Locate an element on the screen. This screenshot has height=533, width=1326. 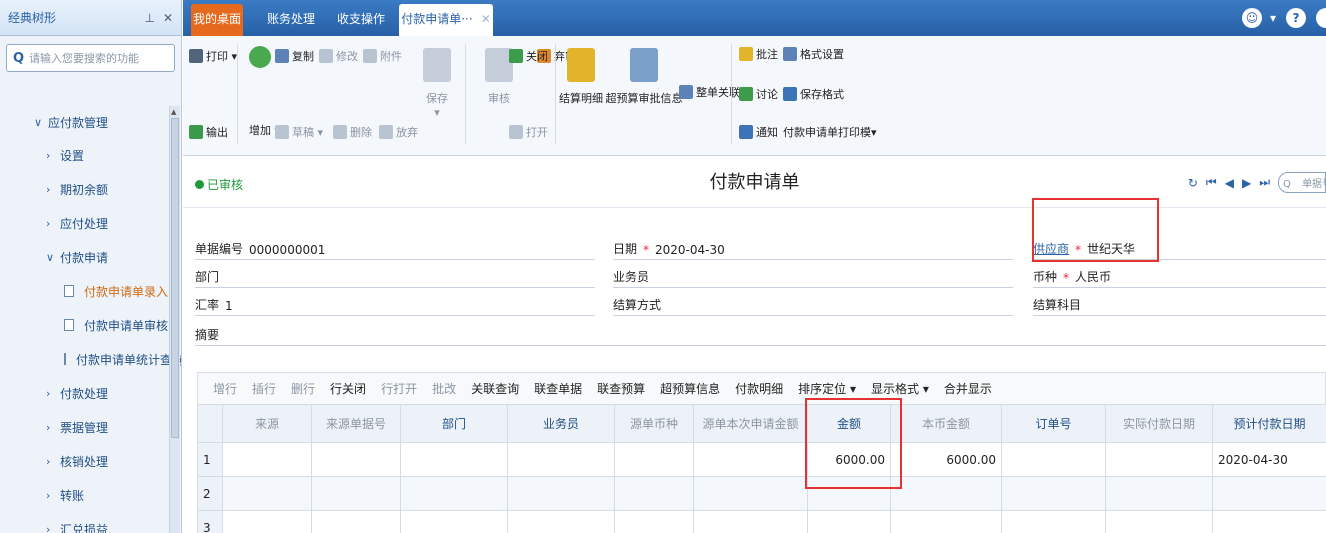
copy-button: 复制 is located at coordinates (294, 56).